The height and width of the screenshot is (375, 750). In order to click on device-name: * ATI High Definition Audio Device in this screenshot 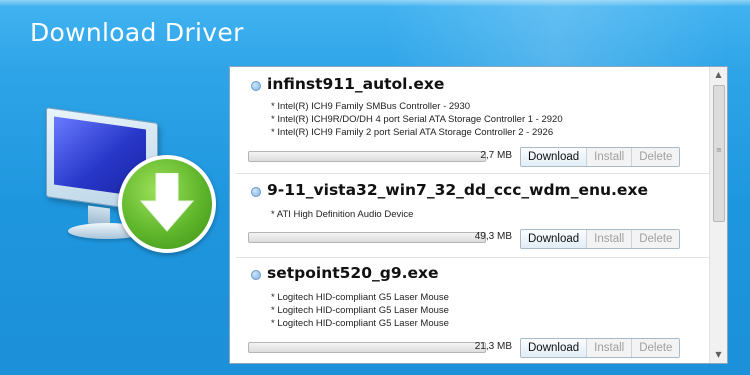, I will do `click(342, 214)`.